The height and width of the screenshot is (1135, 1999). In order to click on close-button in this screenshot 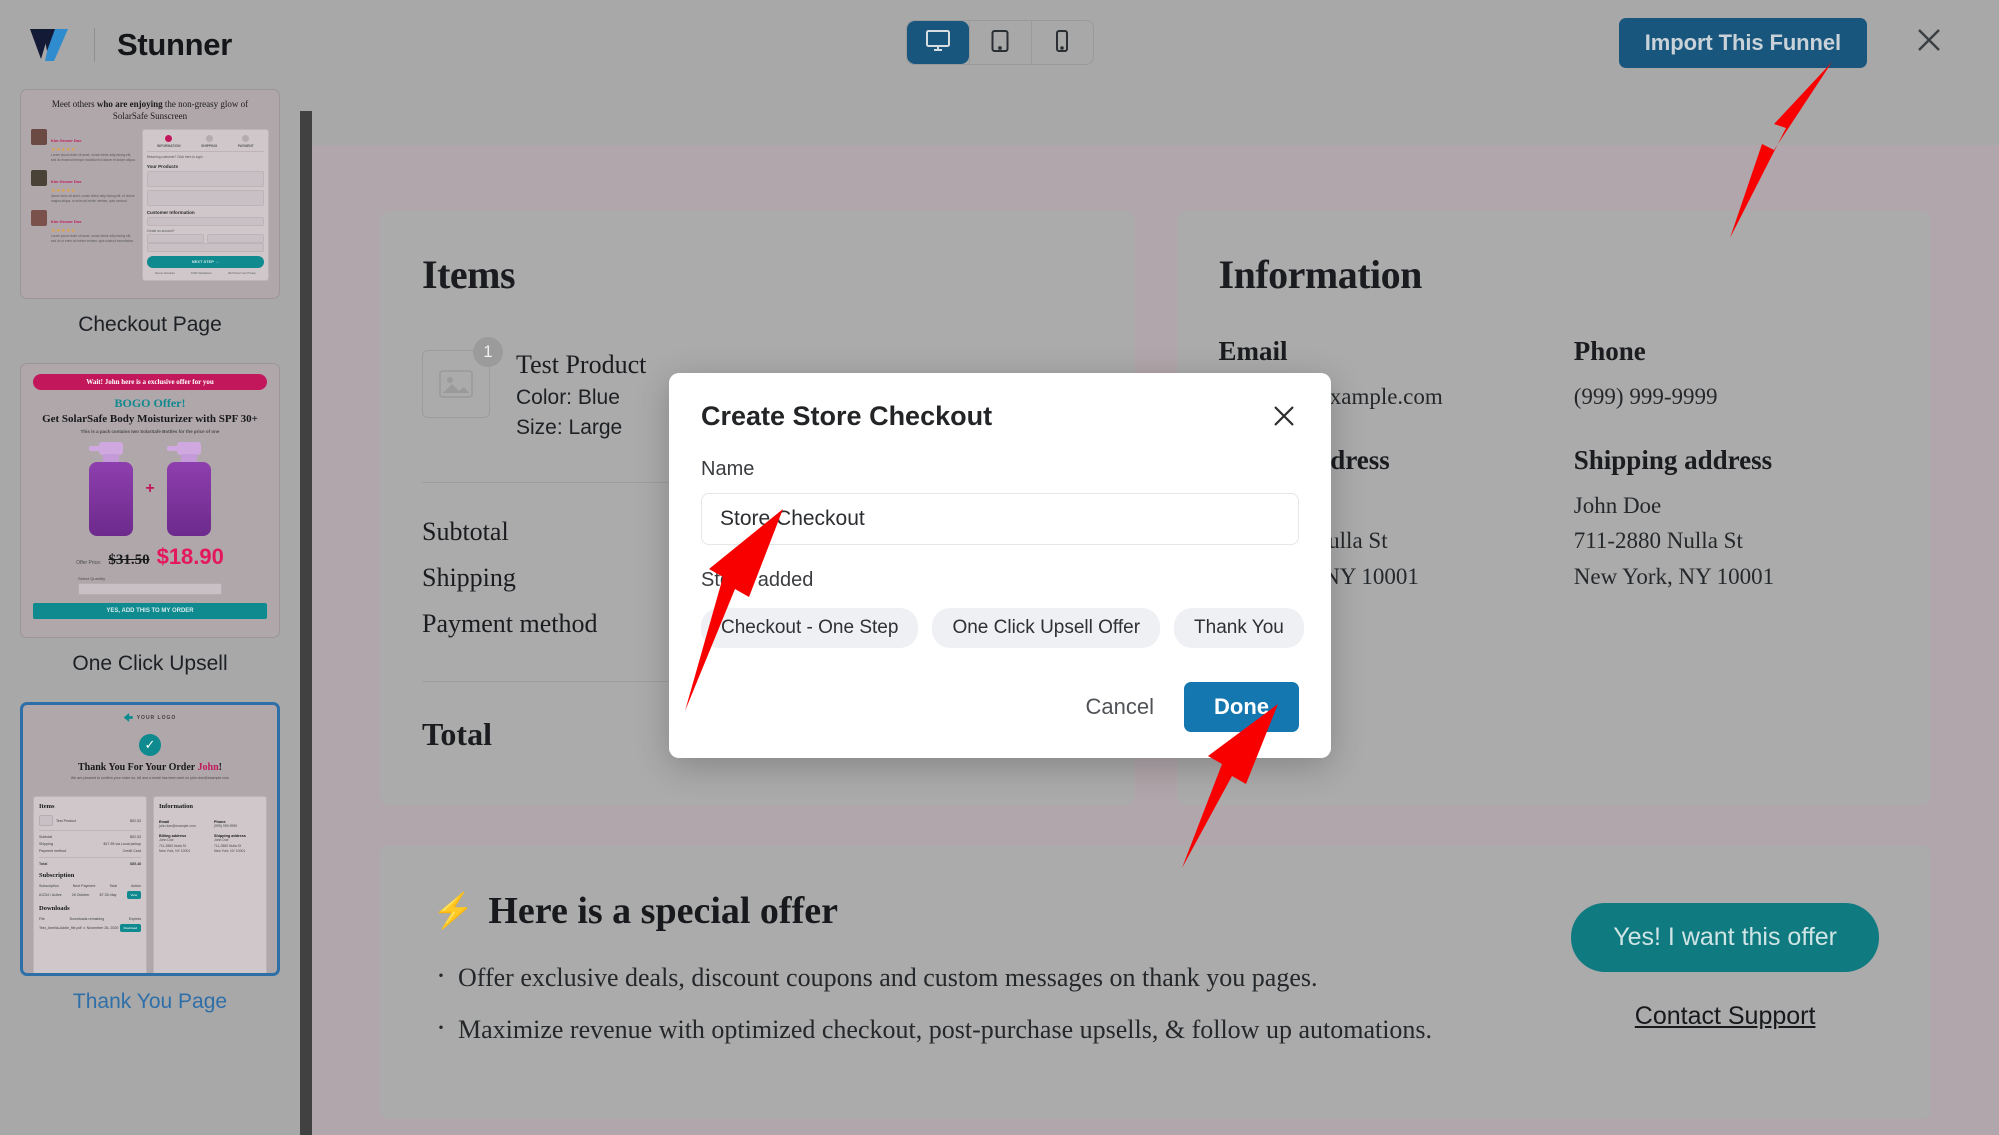, I will do `click(1929, 42)`.